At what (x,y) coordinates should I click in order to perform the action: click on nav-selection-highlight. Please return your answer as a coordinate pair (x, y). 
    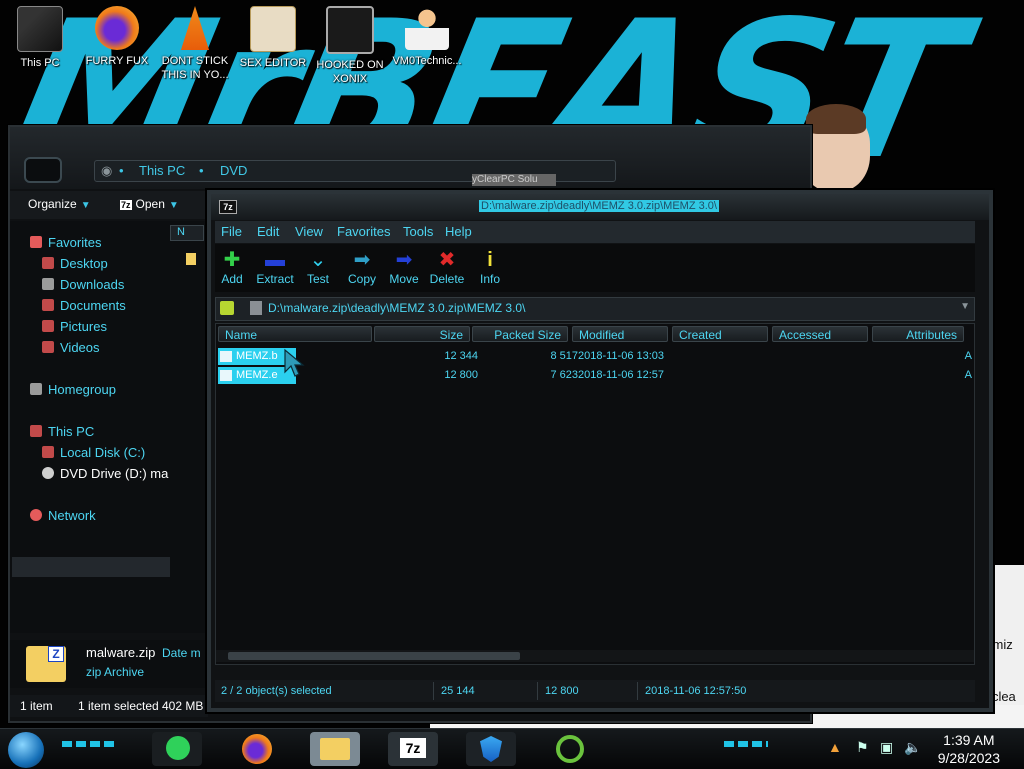
    Looking at the image, I should click on (91, 567).